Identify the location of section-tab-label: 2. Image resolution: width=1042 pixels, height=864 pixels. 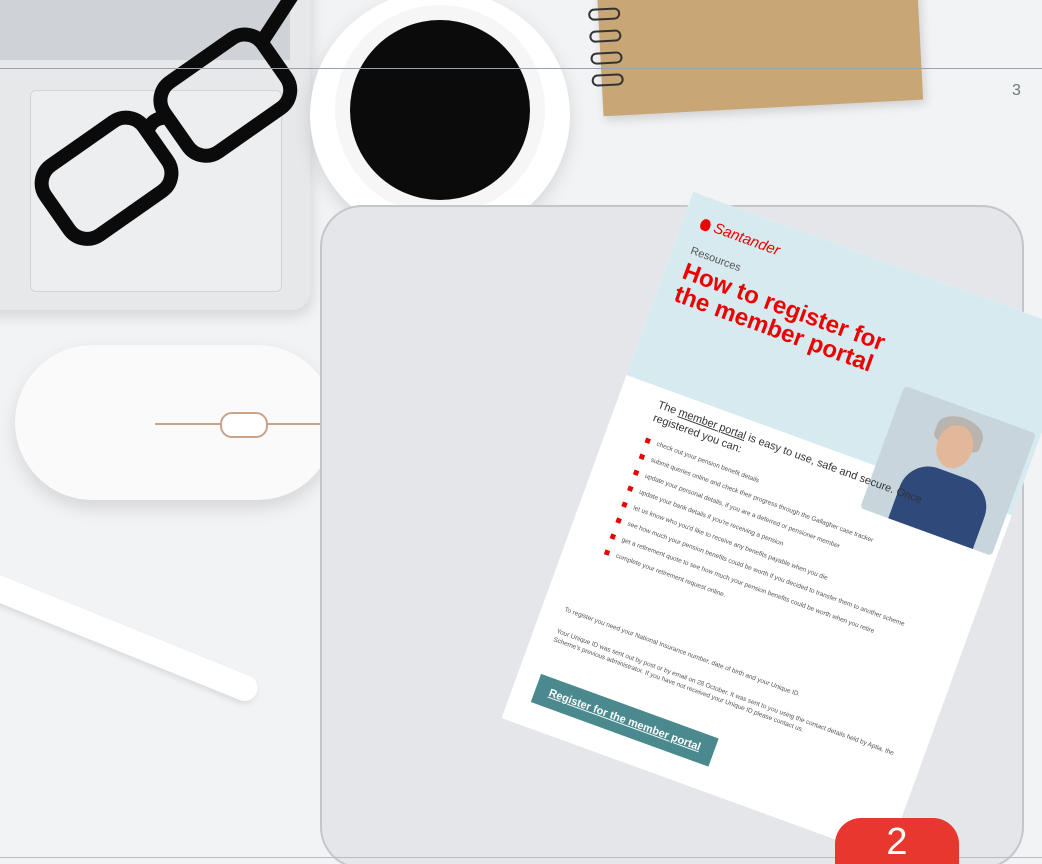
(897, 842).